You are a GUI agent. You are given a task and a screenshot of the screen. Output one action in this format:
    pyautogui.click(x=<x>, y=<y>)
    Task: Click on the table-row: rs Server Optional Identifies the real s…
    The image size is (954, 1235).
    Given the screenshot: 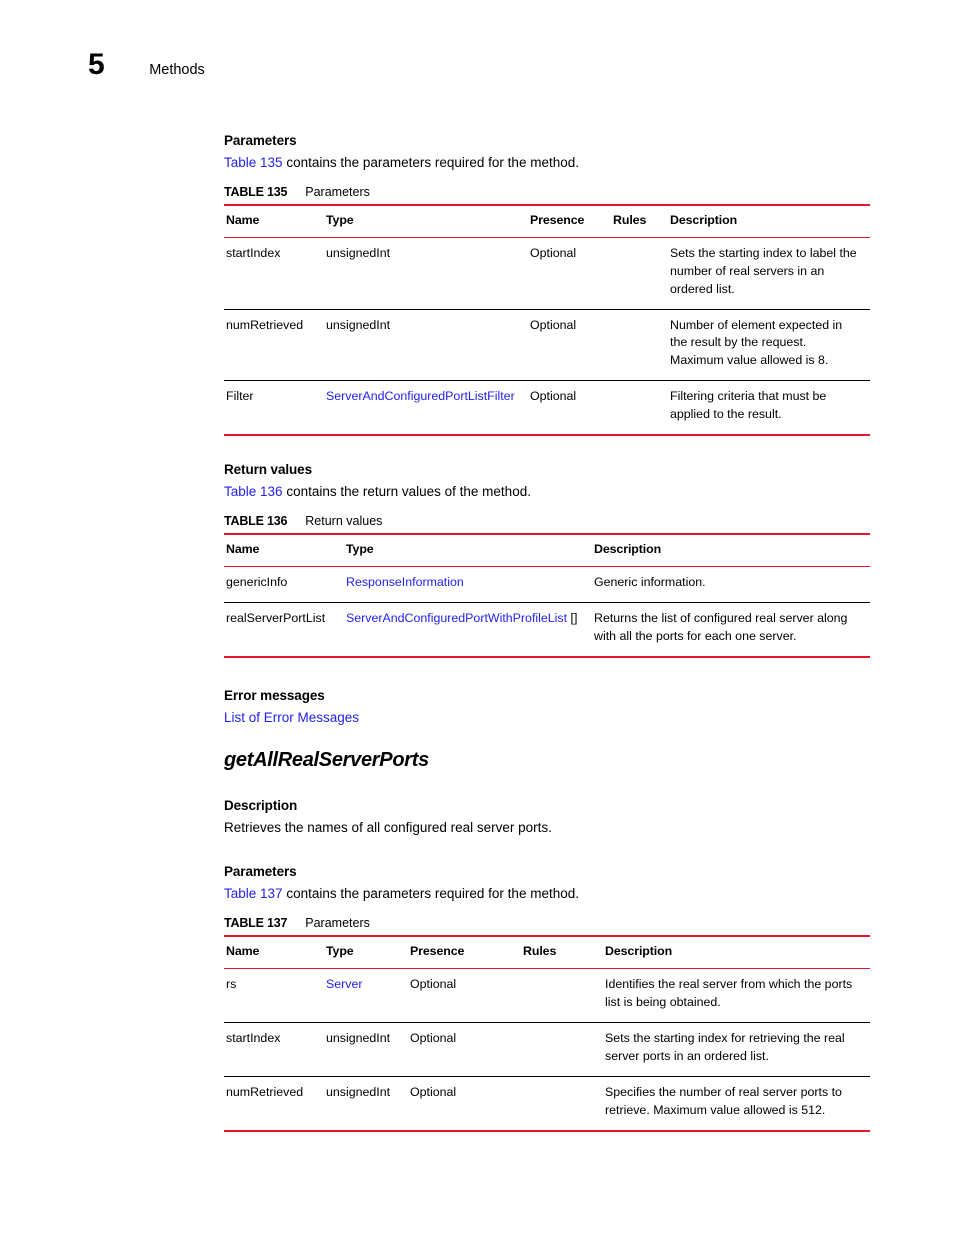 What is the action you would take?
    pyautogui.click(x=547, y=995)
    